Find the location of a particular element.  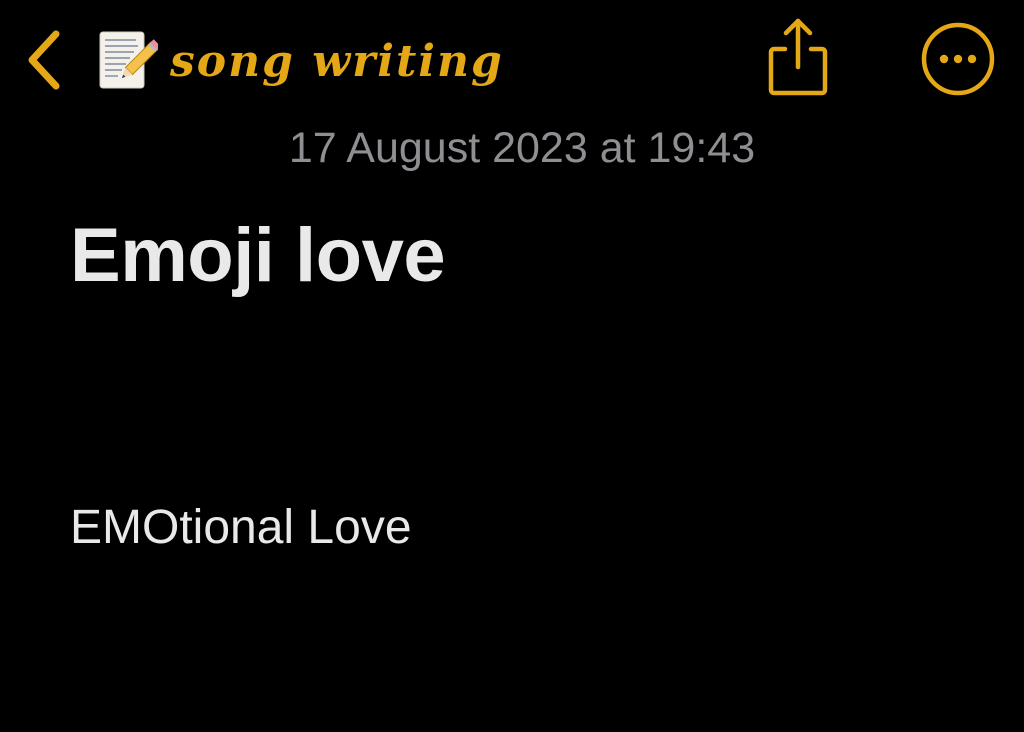

note-title: Emoji love is located at coordinates (258, 255).